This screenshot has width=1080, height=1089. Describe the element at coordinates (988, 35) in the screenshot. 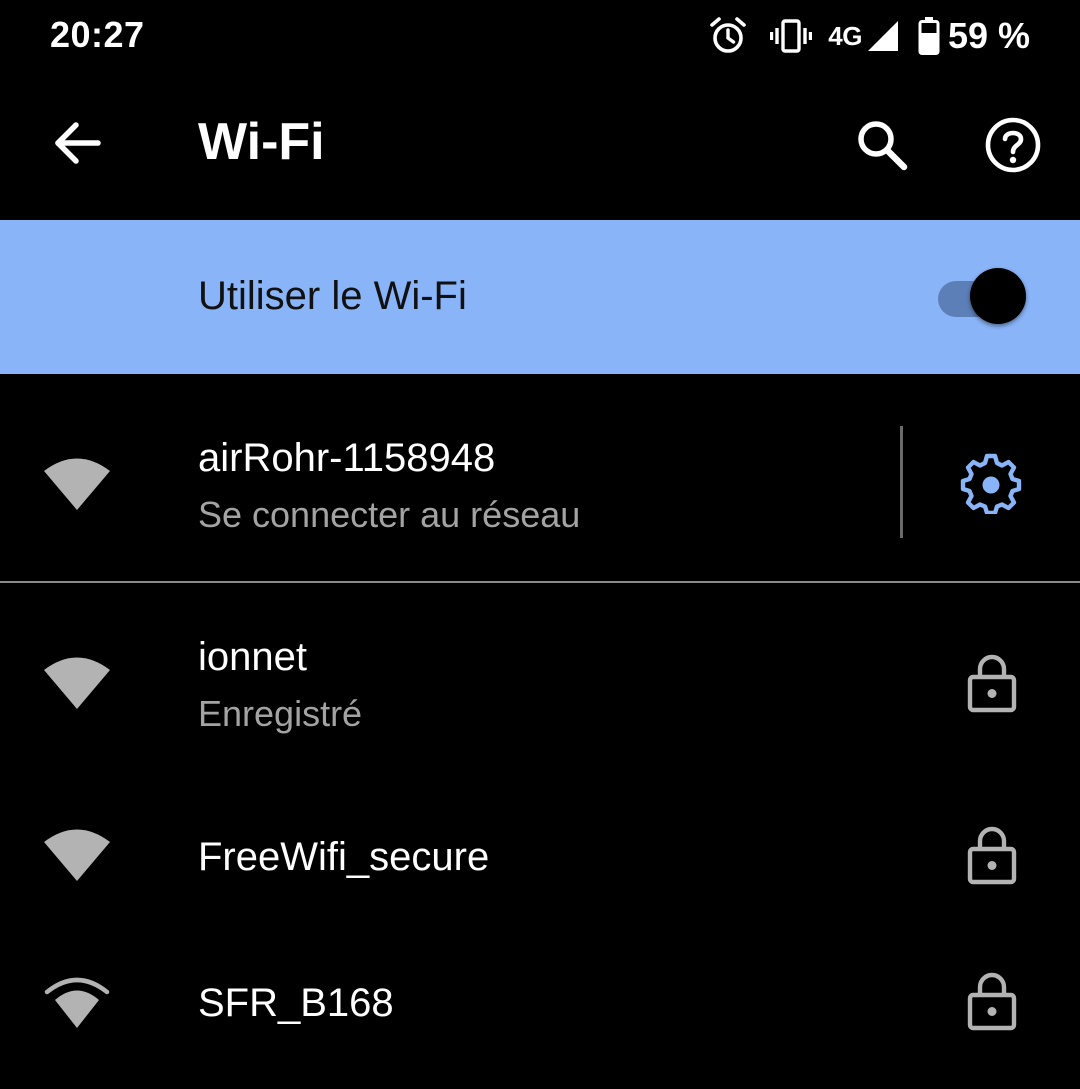

I see `battery-percentage: 59 %` at that location.